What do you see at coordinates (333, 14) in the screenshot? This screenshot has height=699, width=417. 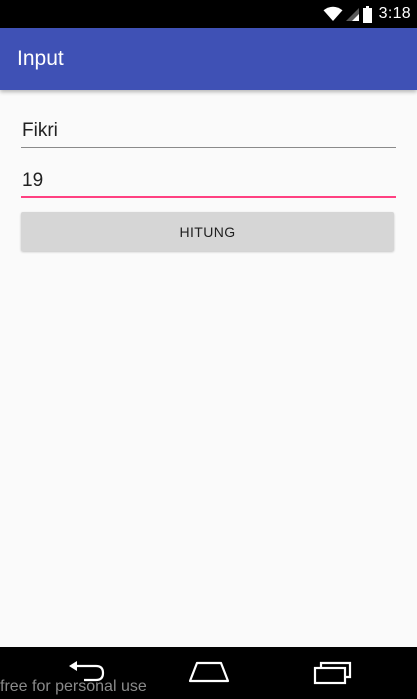 I see `wifi-icon` at bounding box center [333, 14].